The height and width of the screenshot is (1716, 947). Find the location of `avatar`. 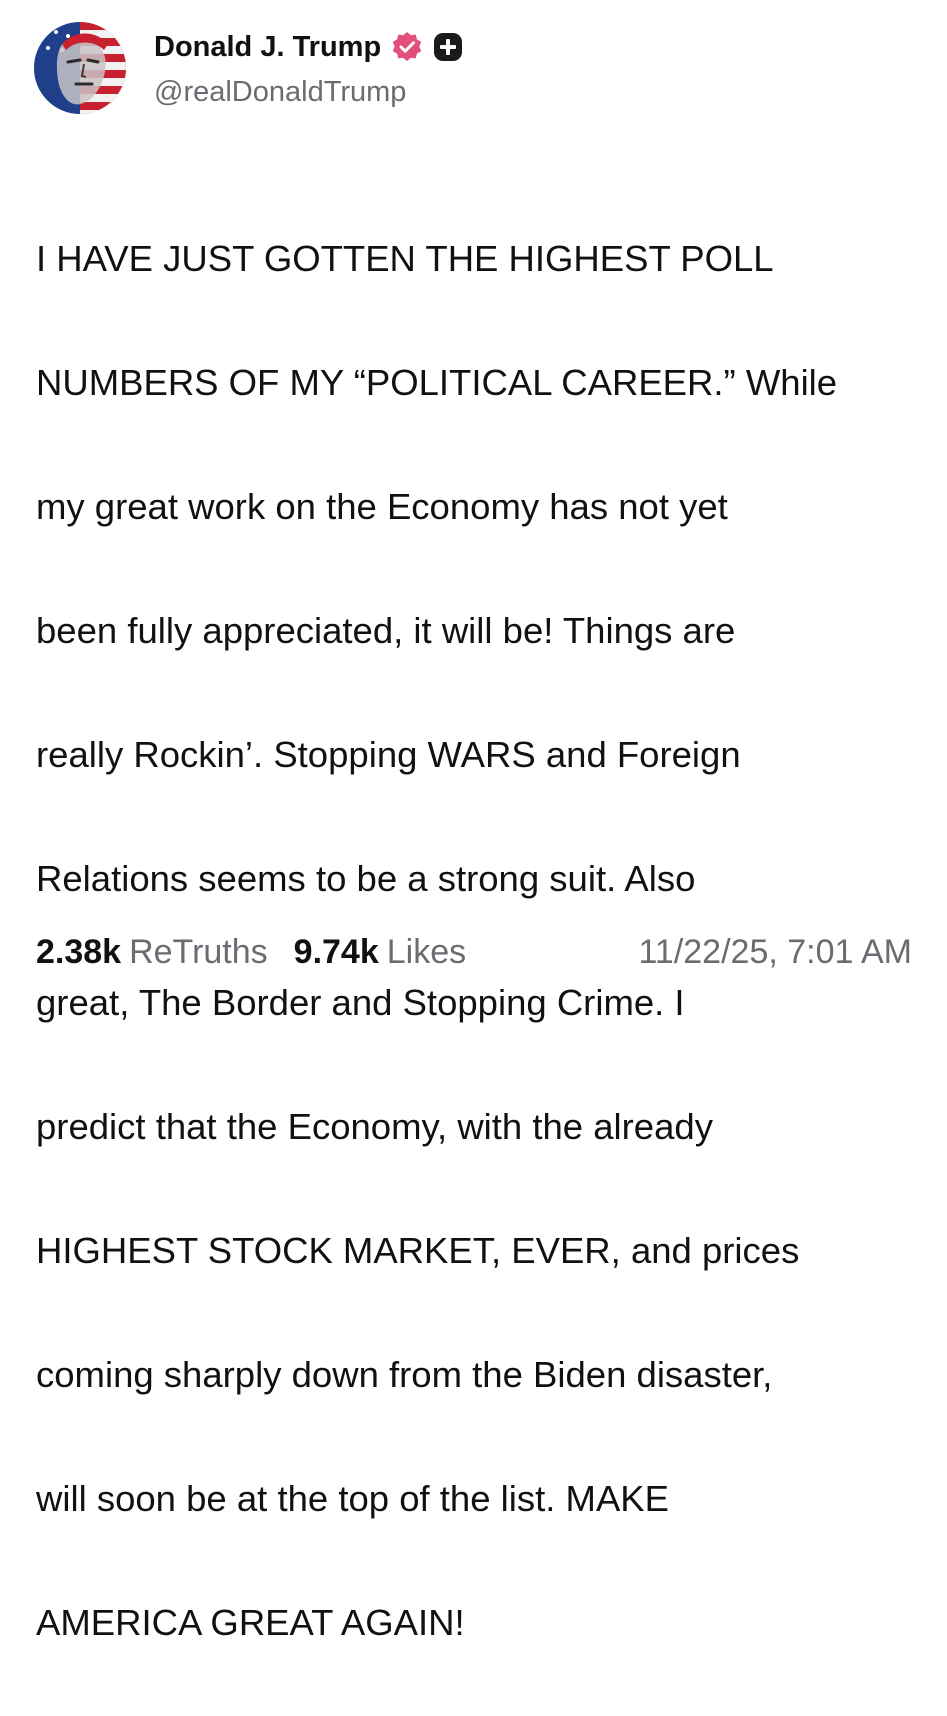

avatar is located at coordinates (80, 68).